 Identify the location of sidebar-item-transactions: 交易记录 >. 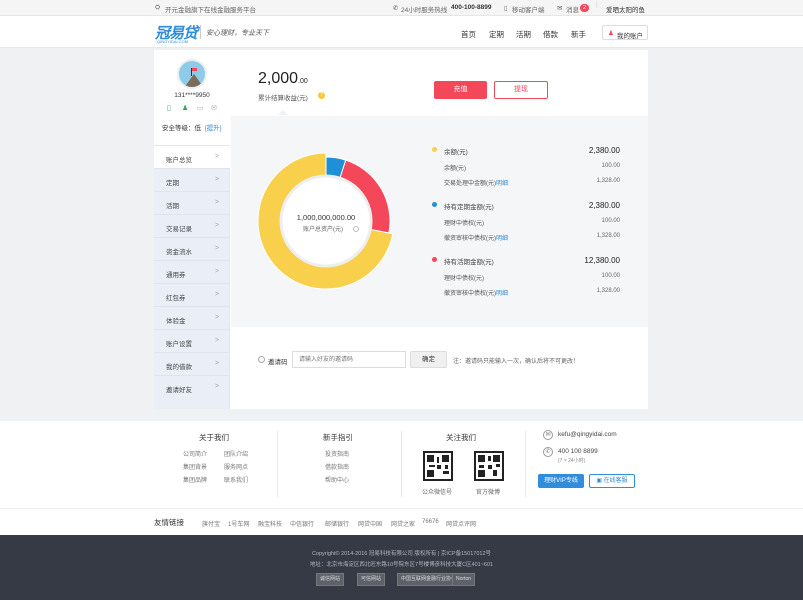
(192, 226).